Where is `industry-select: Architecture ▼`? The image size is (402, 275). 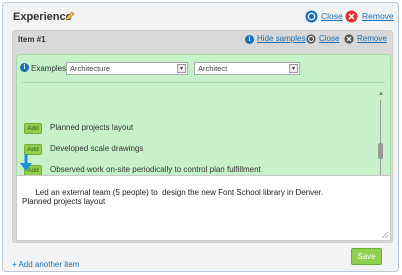
industry-select: Architecture ▼ is located at coordinates (127, 68).